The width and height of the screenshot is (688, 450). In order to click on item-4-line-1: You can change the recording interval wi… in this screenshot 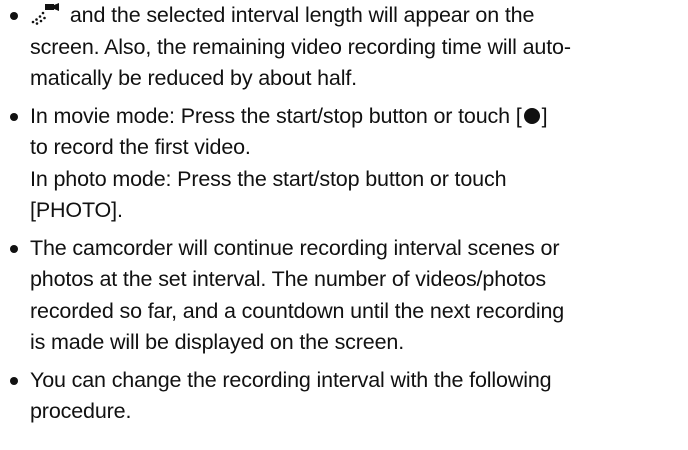, I will do `click(291, 379)`.